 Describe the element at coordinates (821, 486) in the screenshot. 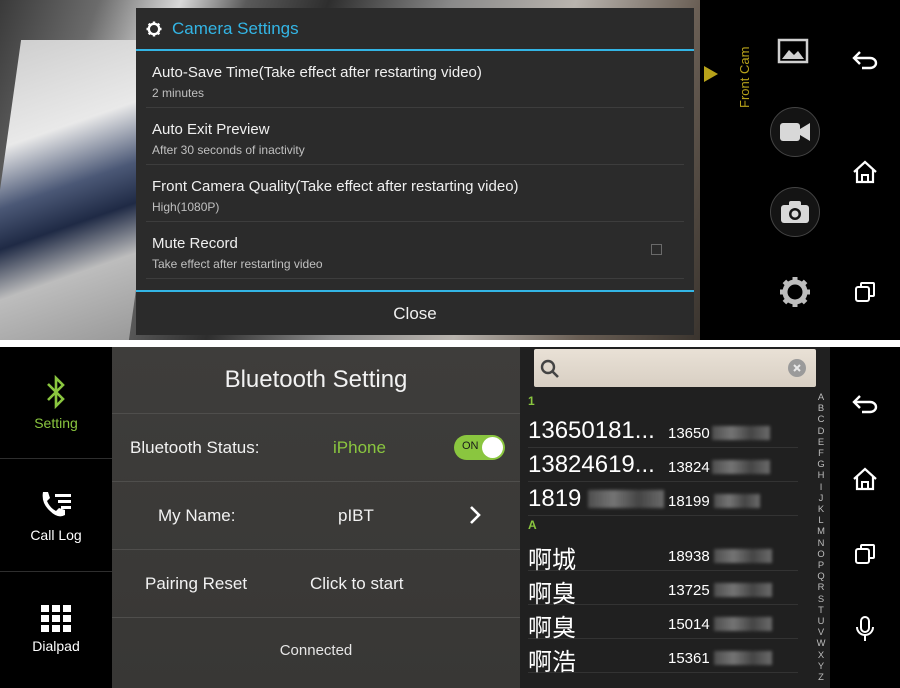

I see `index-letter: I` at that location.